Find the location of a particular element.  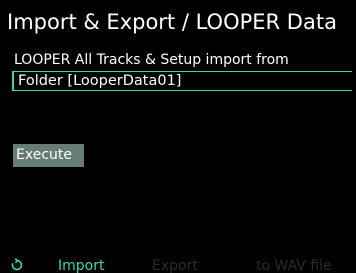

operation-description: LOOPER All Tracks & Setup import from is located at coordinates (151, 60).